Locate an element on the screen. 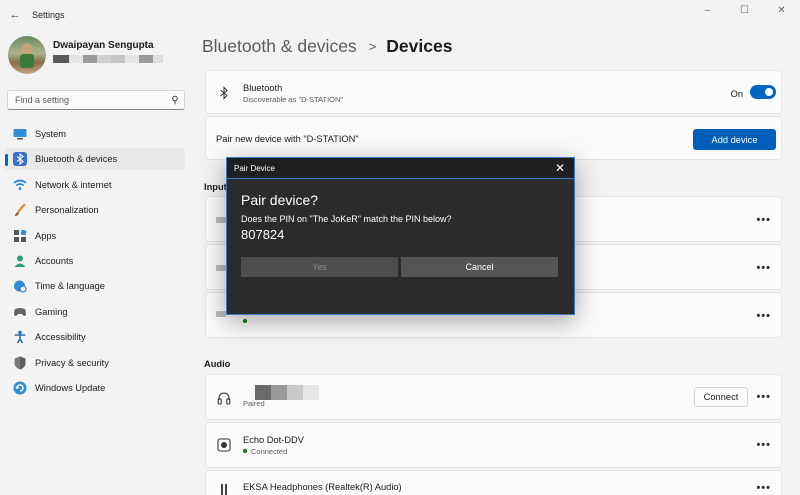 Image resolution: width=800 pixels, height=495 pixels. speaker-icon is located at coordinates (224, 445).